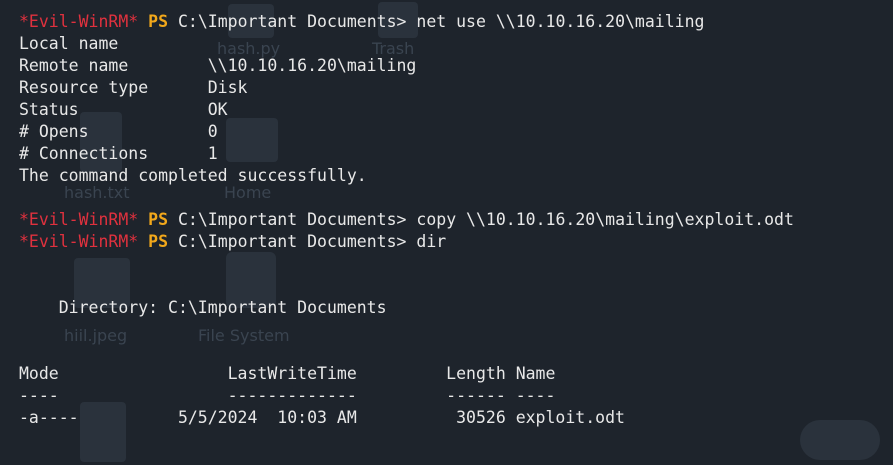 This screenshot has width=893, height=465. I want to click on command-text: net use \\10.10.16.20\mailing, so click(555, 21).